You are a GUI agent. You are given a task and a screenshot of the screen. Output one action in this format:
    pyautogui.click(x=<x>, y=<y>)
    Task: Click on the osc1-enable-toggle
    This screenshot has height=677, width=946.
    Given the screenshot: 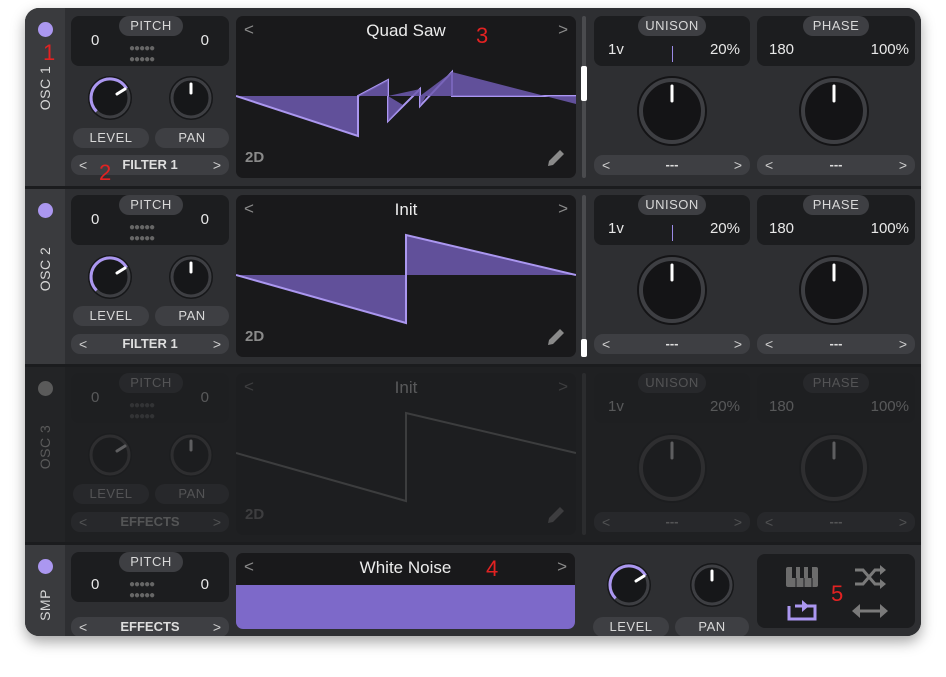 What is the action you would take?
    pyautogui.click(x=45, y=29)
    